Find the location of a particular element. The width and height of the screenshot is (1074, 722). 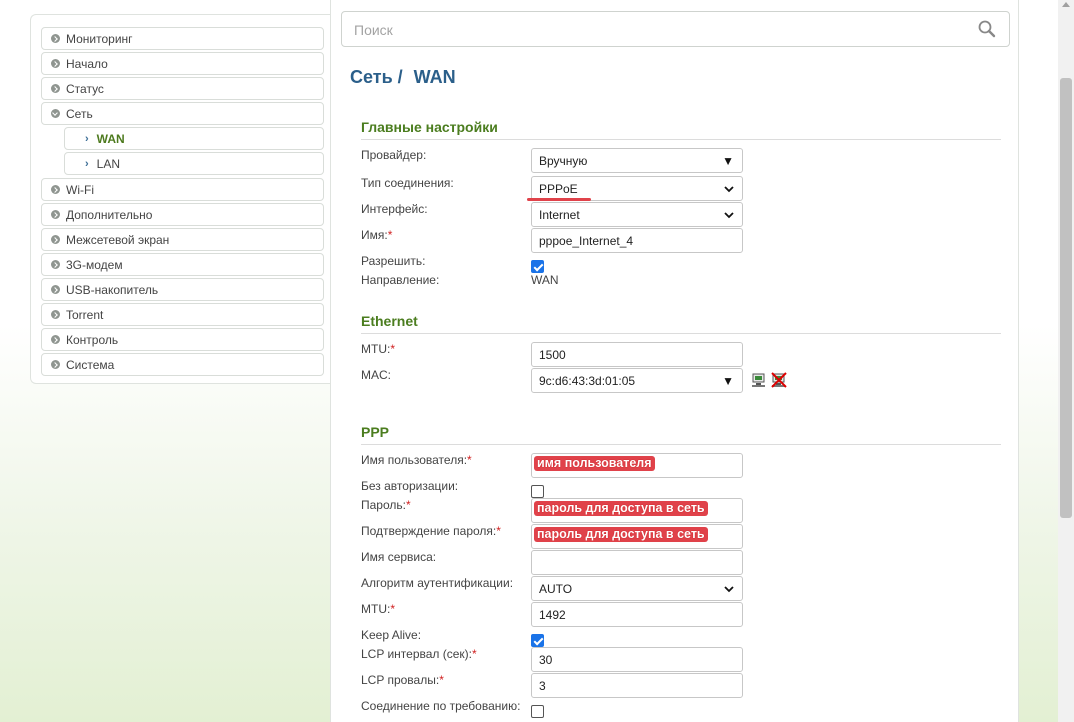

on-demand-label: Соединение по требованию: is located at coordinates (441, 706).